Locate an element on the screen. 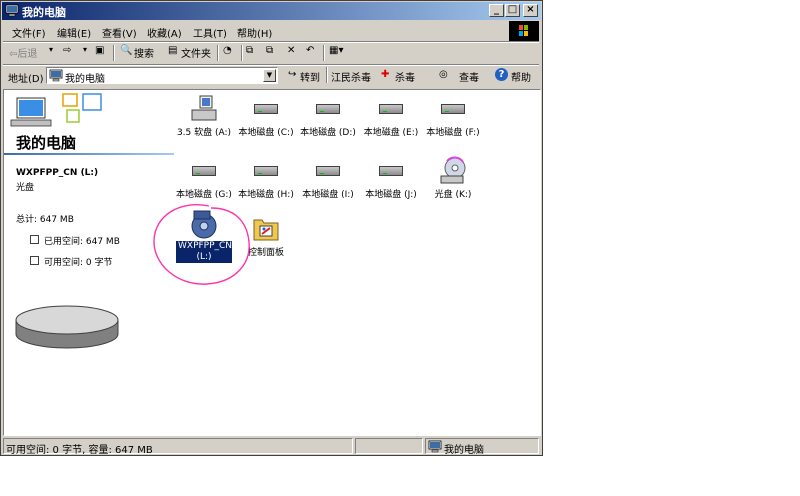 This screenshot has height=496, width=800. status-location: 我的电脑 is located at coordinates (464, 450).